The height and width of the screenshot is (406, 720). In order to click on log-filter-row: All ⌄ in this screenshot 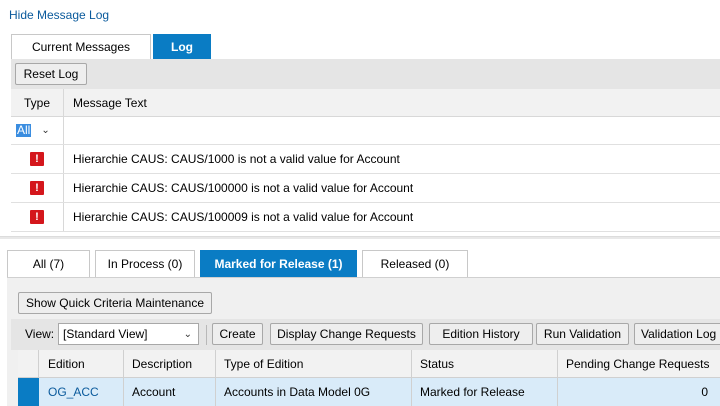, I will do `click(365, 131)`.